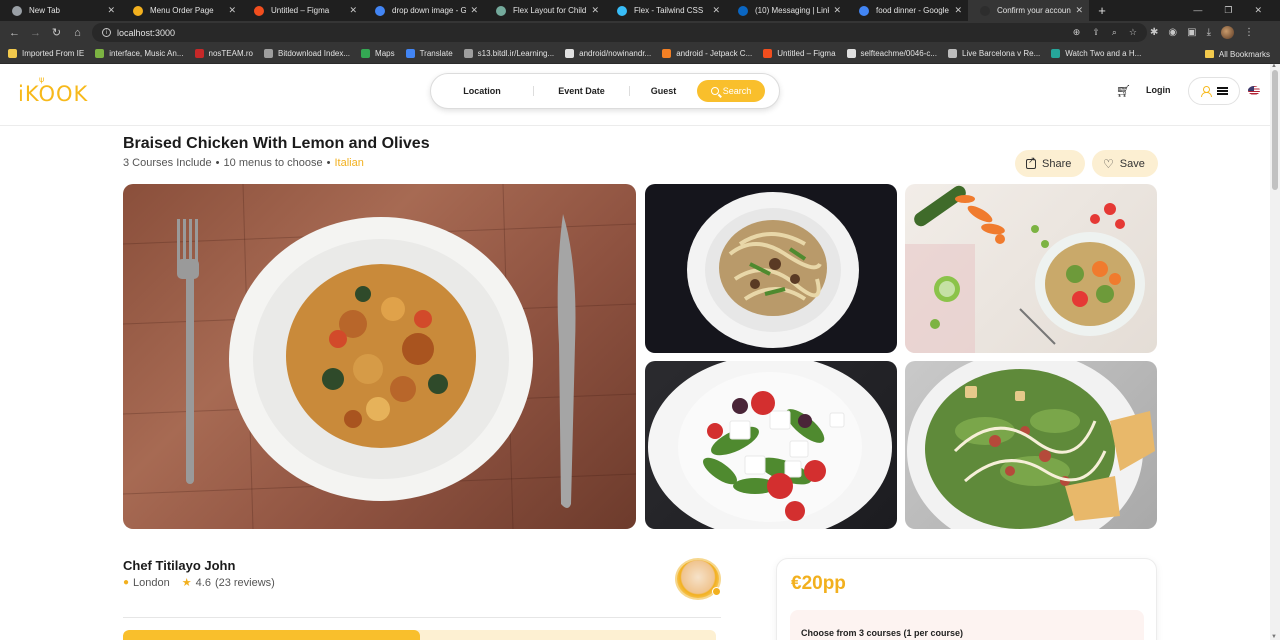 This screenshot has width=1280, height=640. What do you see at coordinates (106, 32) in the screenshot?
I see `site-info-icon: i` at bounding box center [106, 32].